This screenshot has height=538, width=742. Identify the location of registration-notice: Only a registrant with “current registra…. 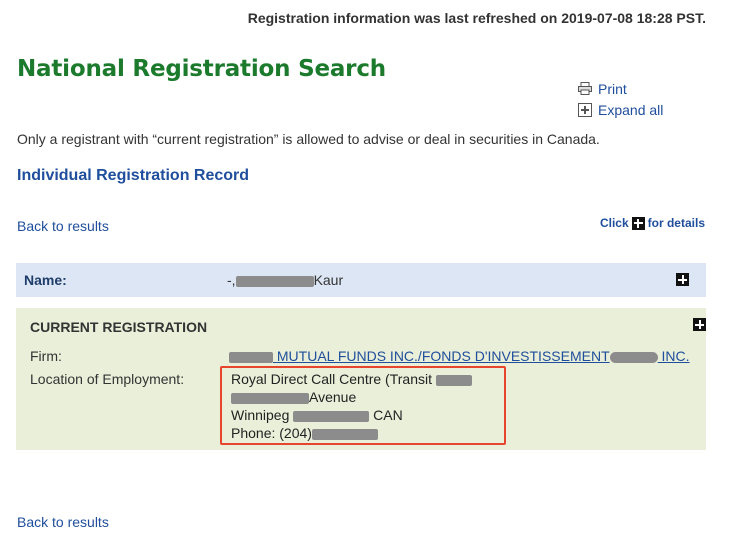
(308, 139).